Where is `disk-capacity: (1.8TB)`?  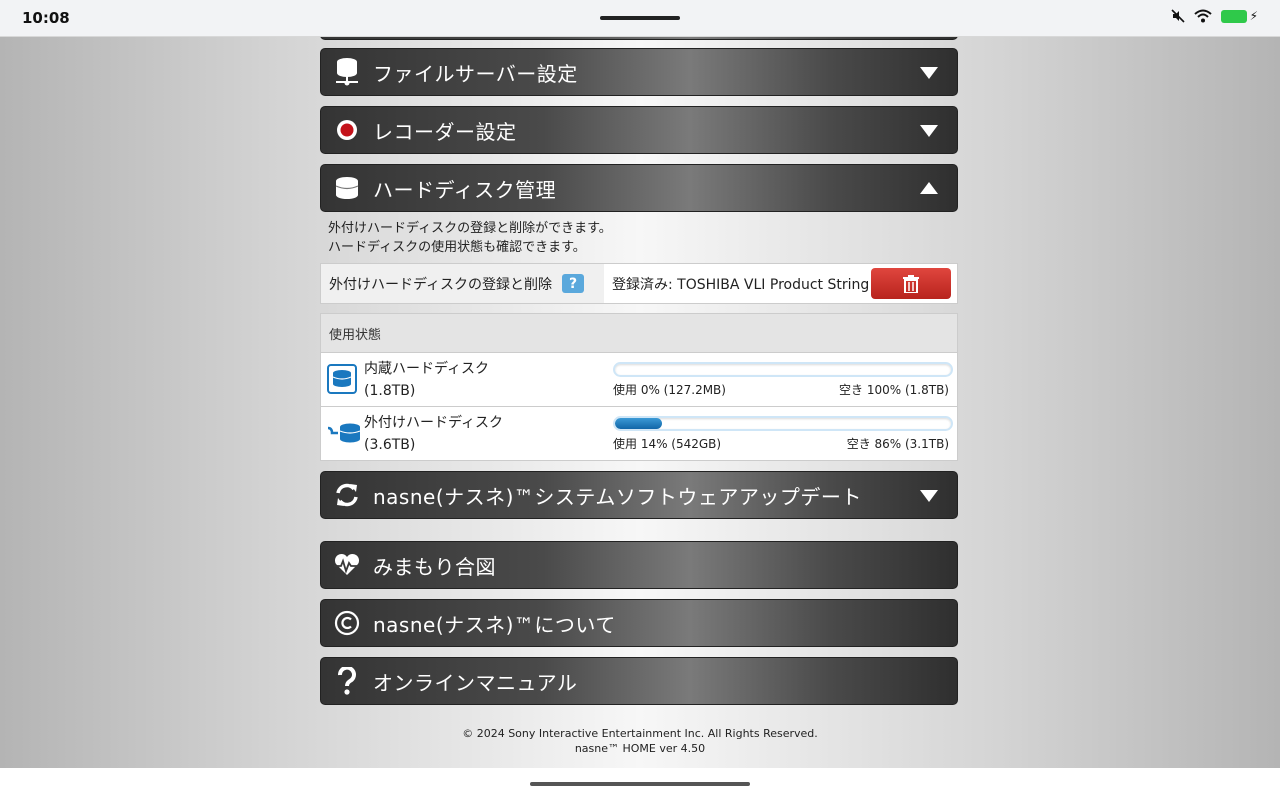 disk-capacity: (1.8TB) is located at coordinates (390, 391).